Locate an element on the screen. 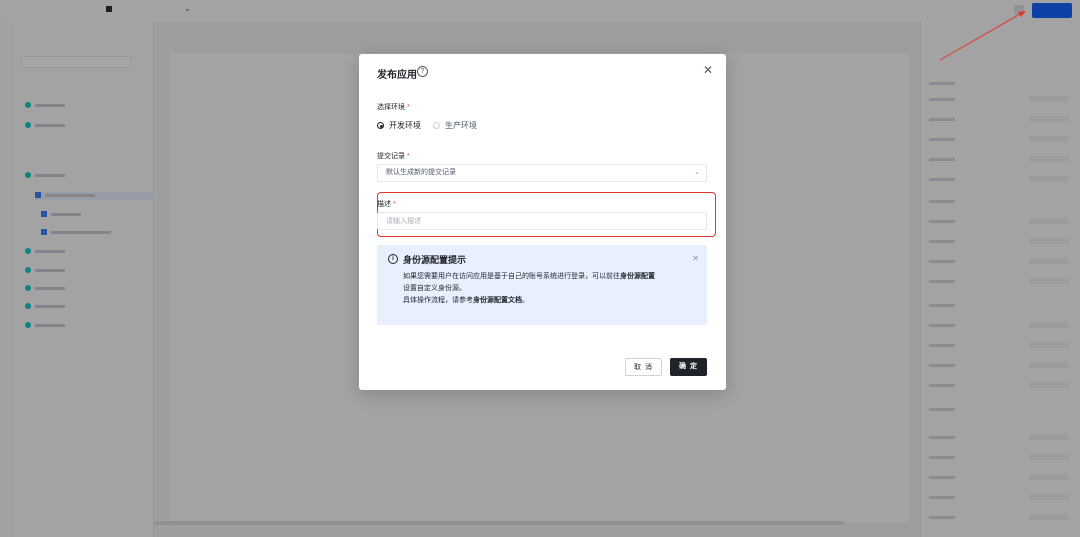 This screenshot has width=1080, height=537. dialog-title: 发布应用 is located at coordinates (397, 75).